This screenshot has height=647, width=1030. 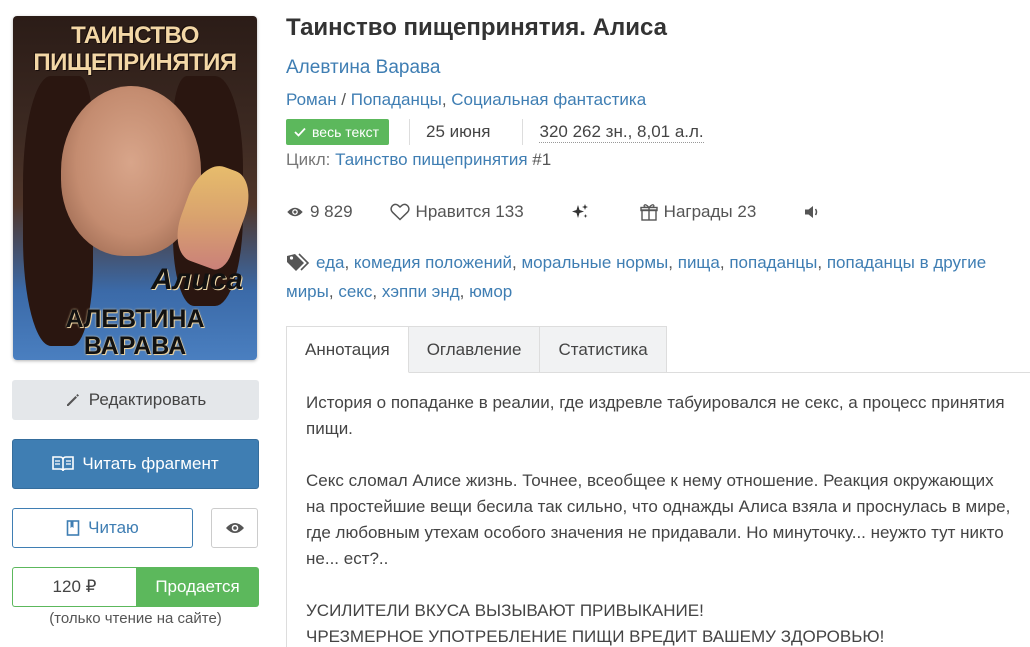 I want to click on book-size-value: 320 262 зн., 8,01 а.л., so click(x=621, y=132).